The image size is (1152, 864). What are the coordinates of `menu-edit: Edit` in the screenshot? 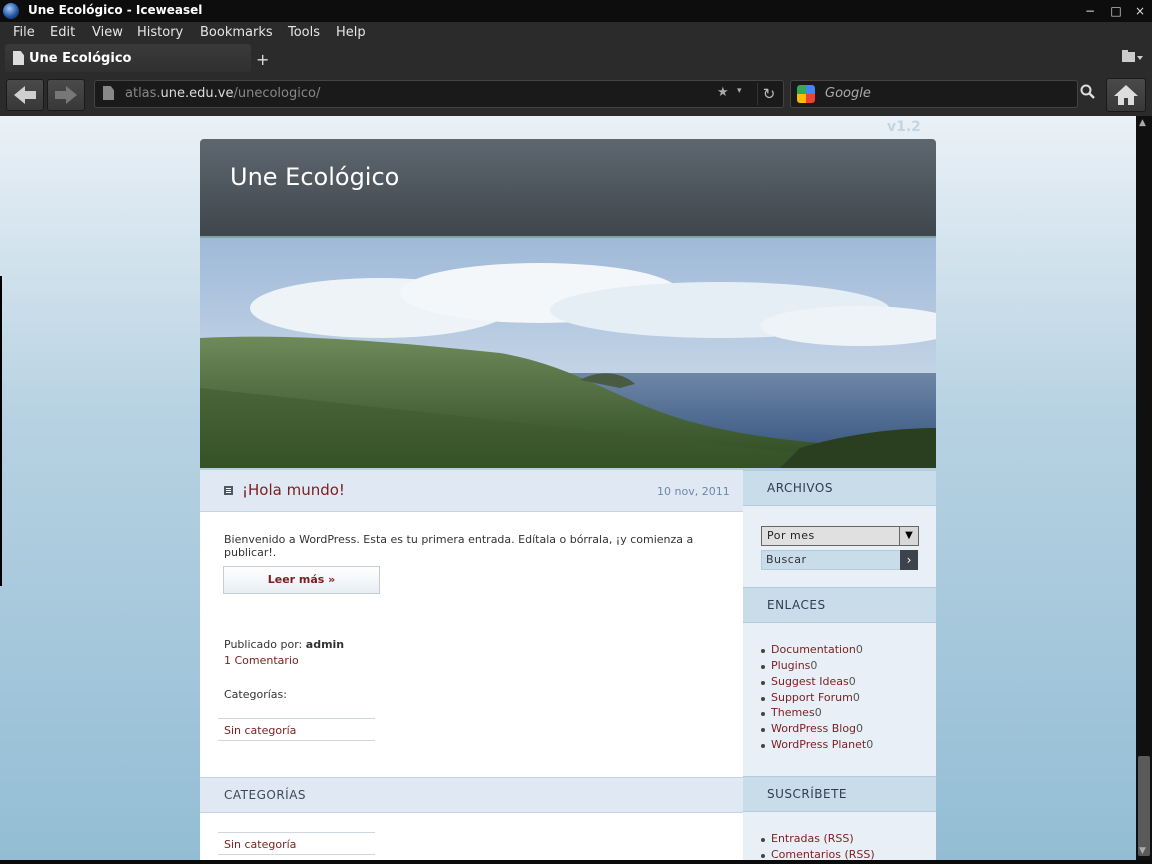 It's located at (62, 32).